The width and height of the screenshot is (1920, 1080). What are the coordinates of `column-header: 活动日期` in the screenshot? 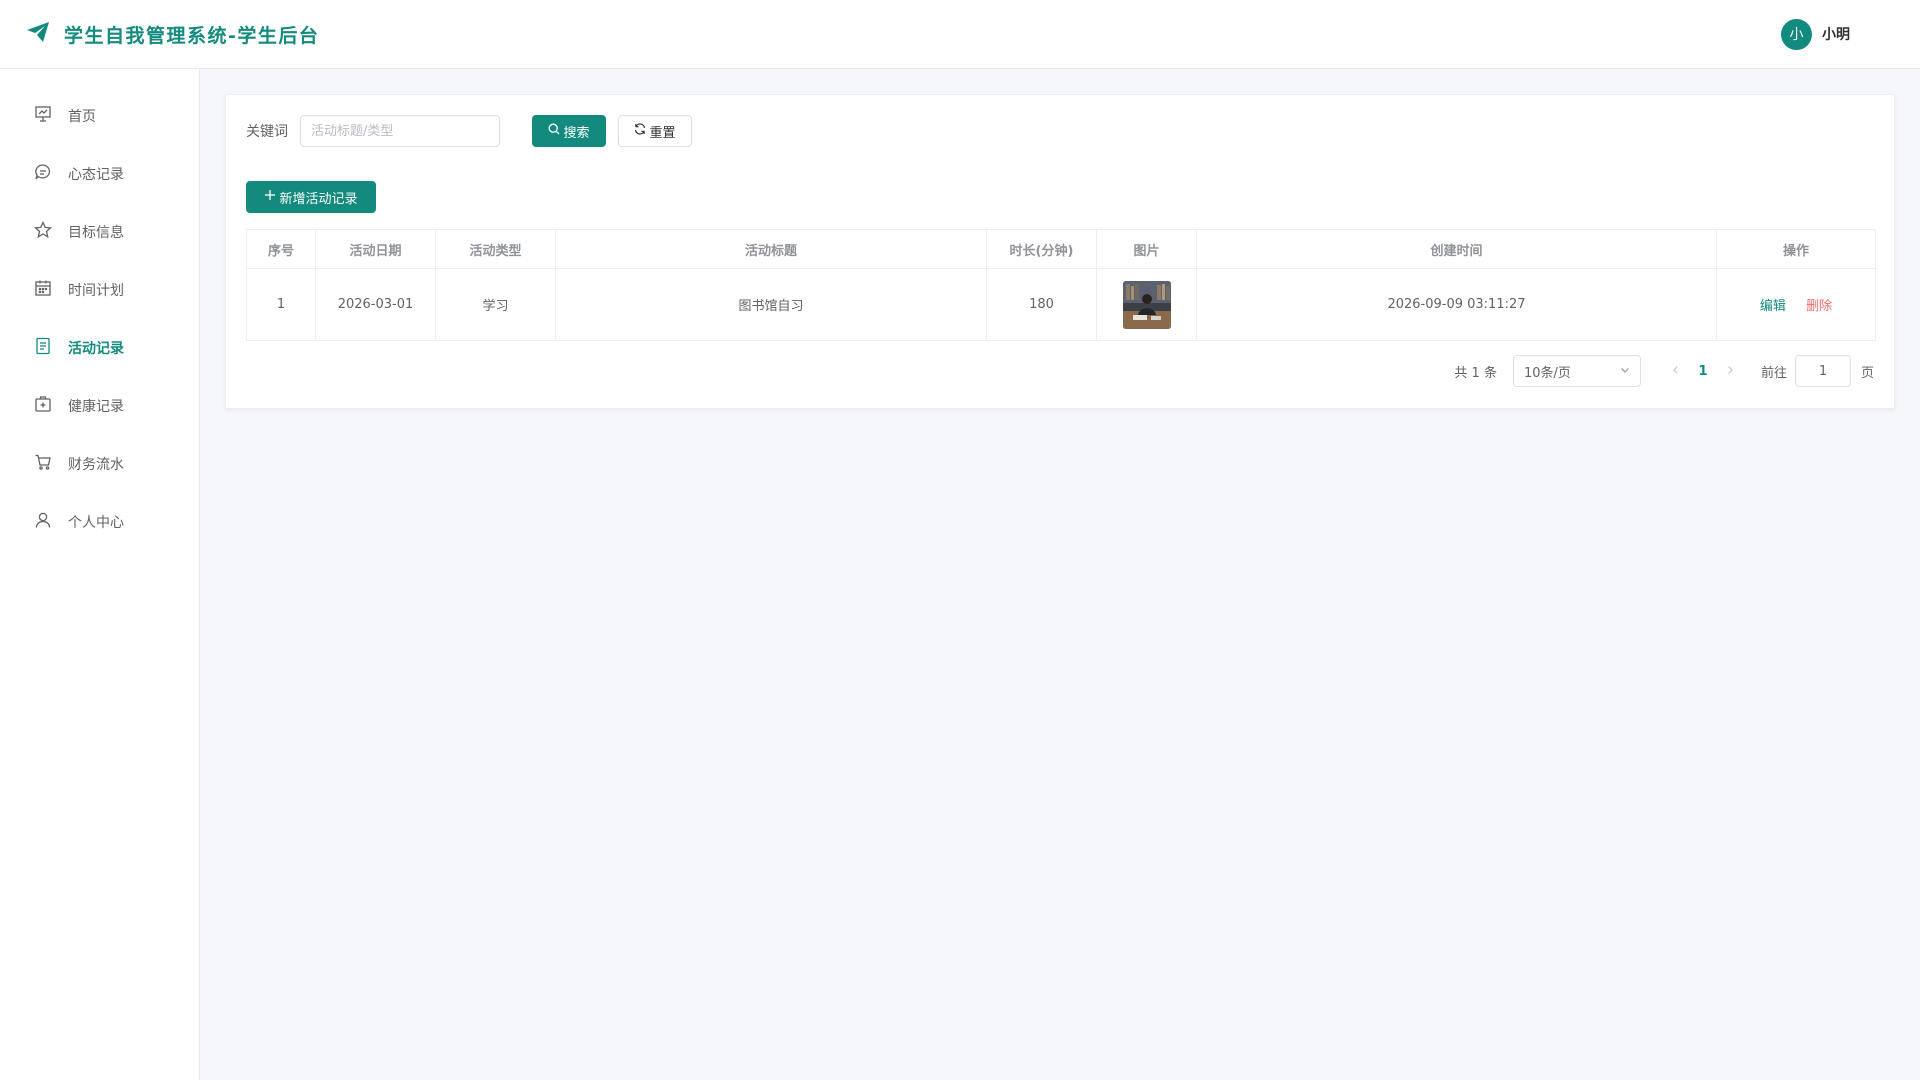 It's located at (375, 249).